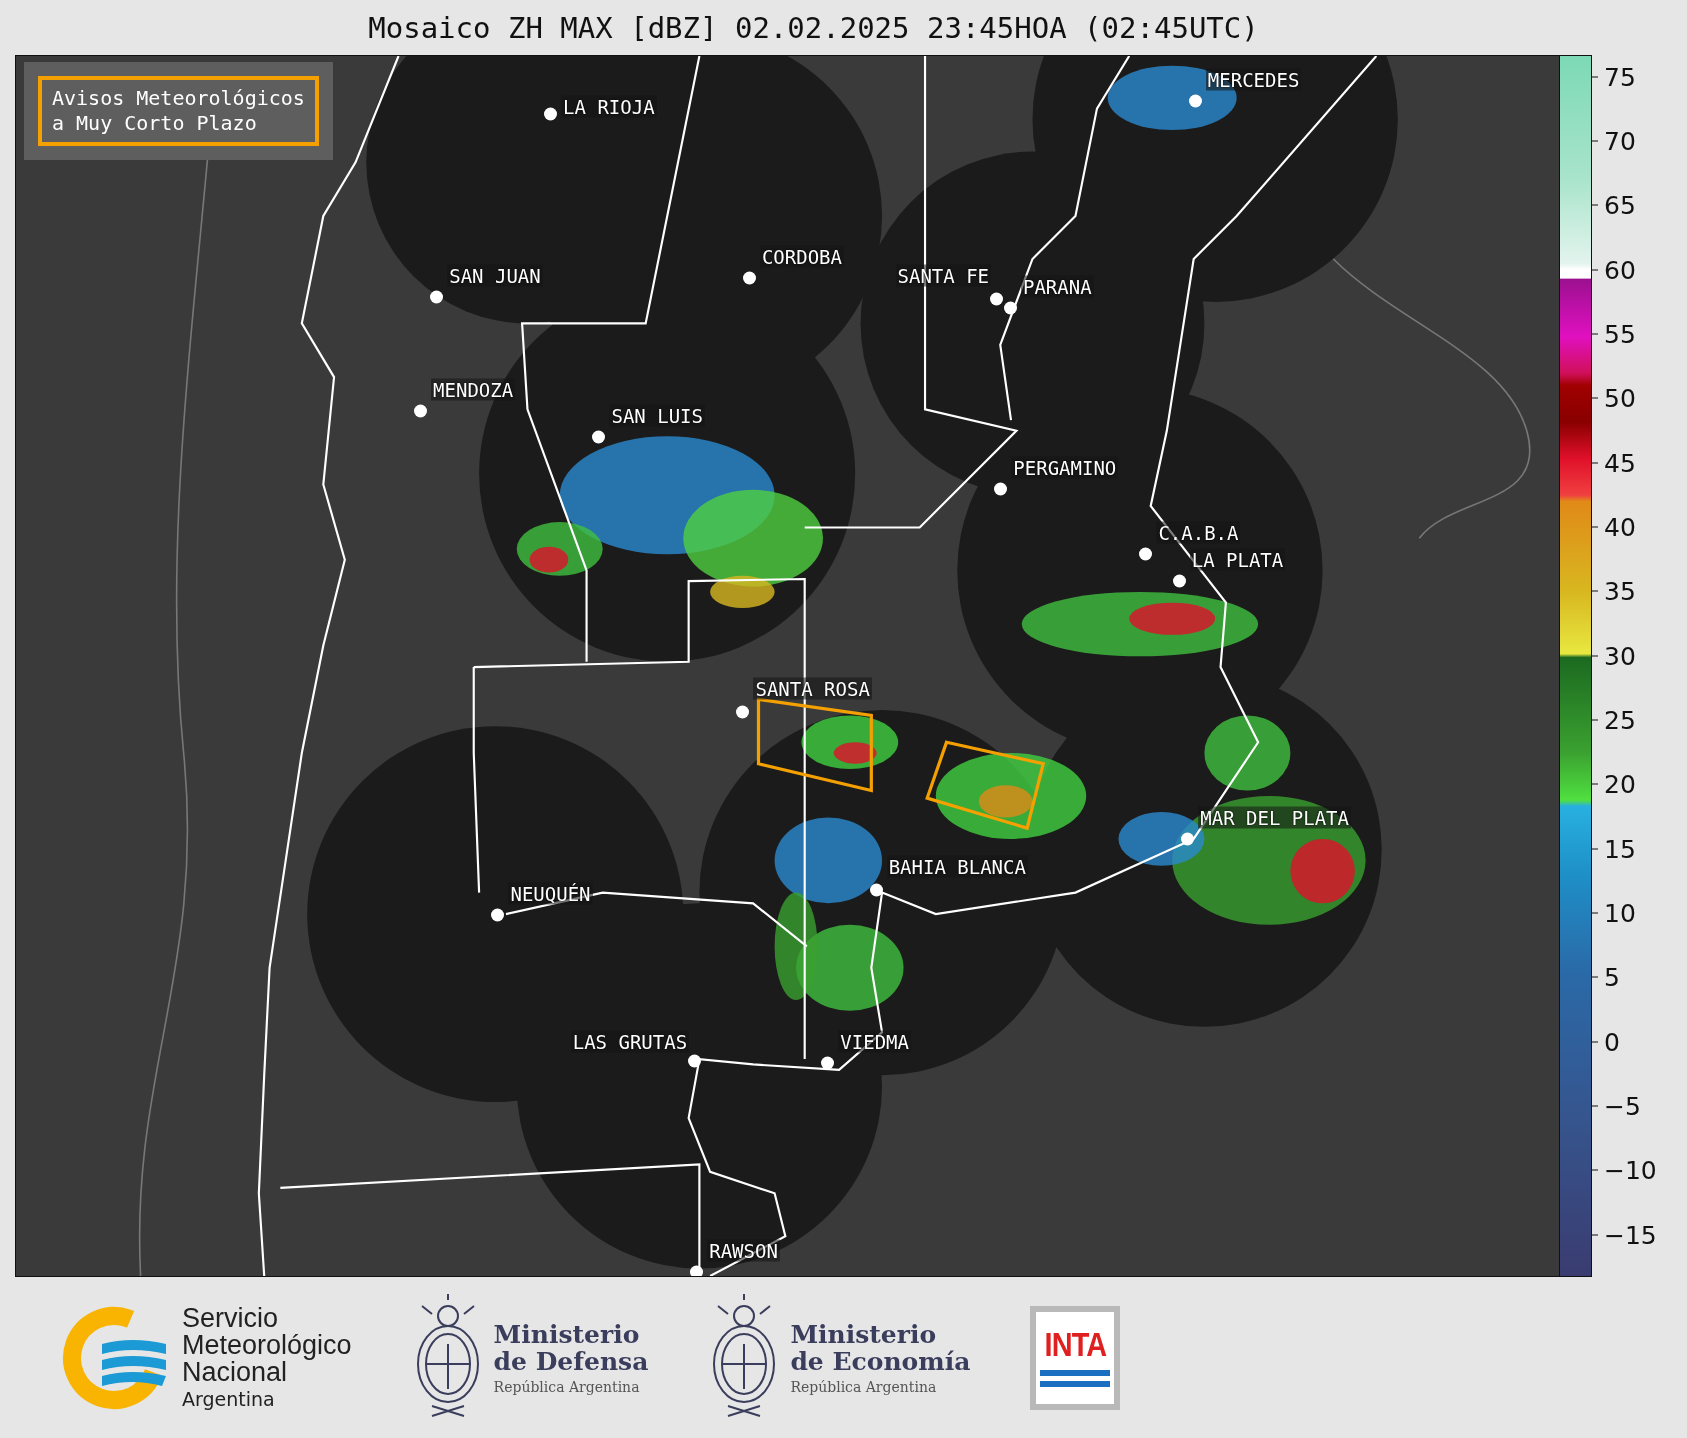  Describe the element at coordinates (657, 415) in the screenshot. I see `city-label: SAN LUIS` at that location.